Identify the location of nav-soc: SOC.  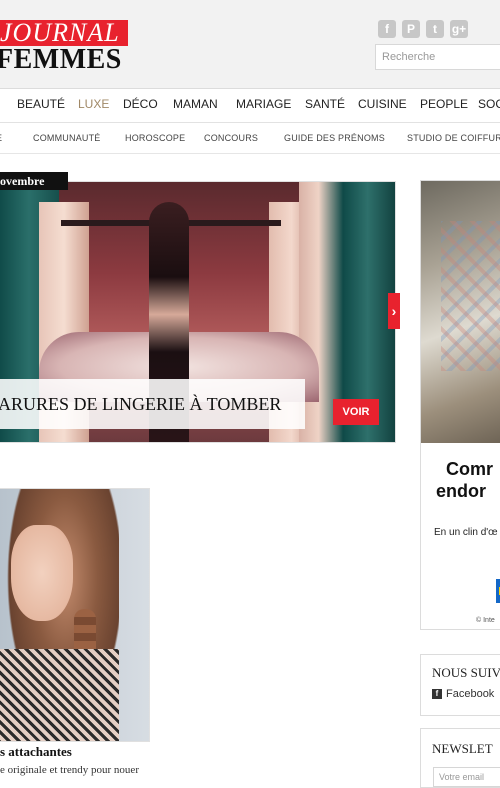
(489, 104).